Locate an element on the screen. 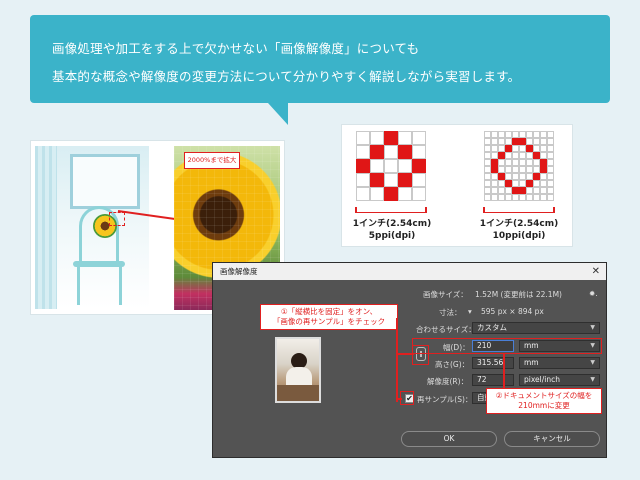  height-label: 高さ(G)： is located at coordinates (452, 364).